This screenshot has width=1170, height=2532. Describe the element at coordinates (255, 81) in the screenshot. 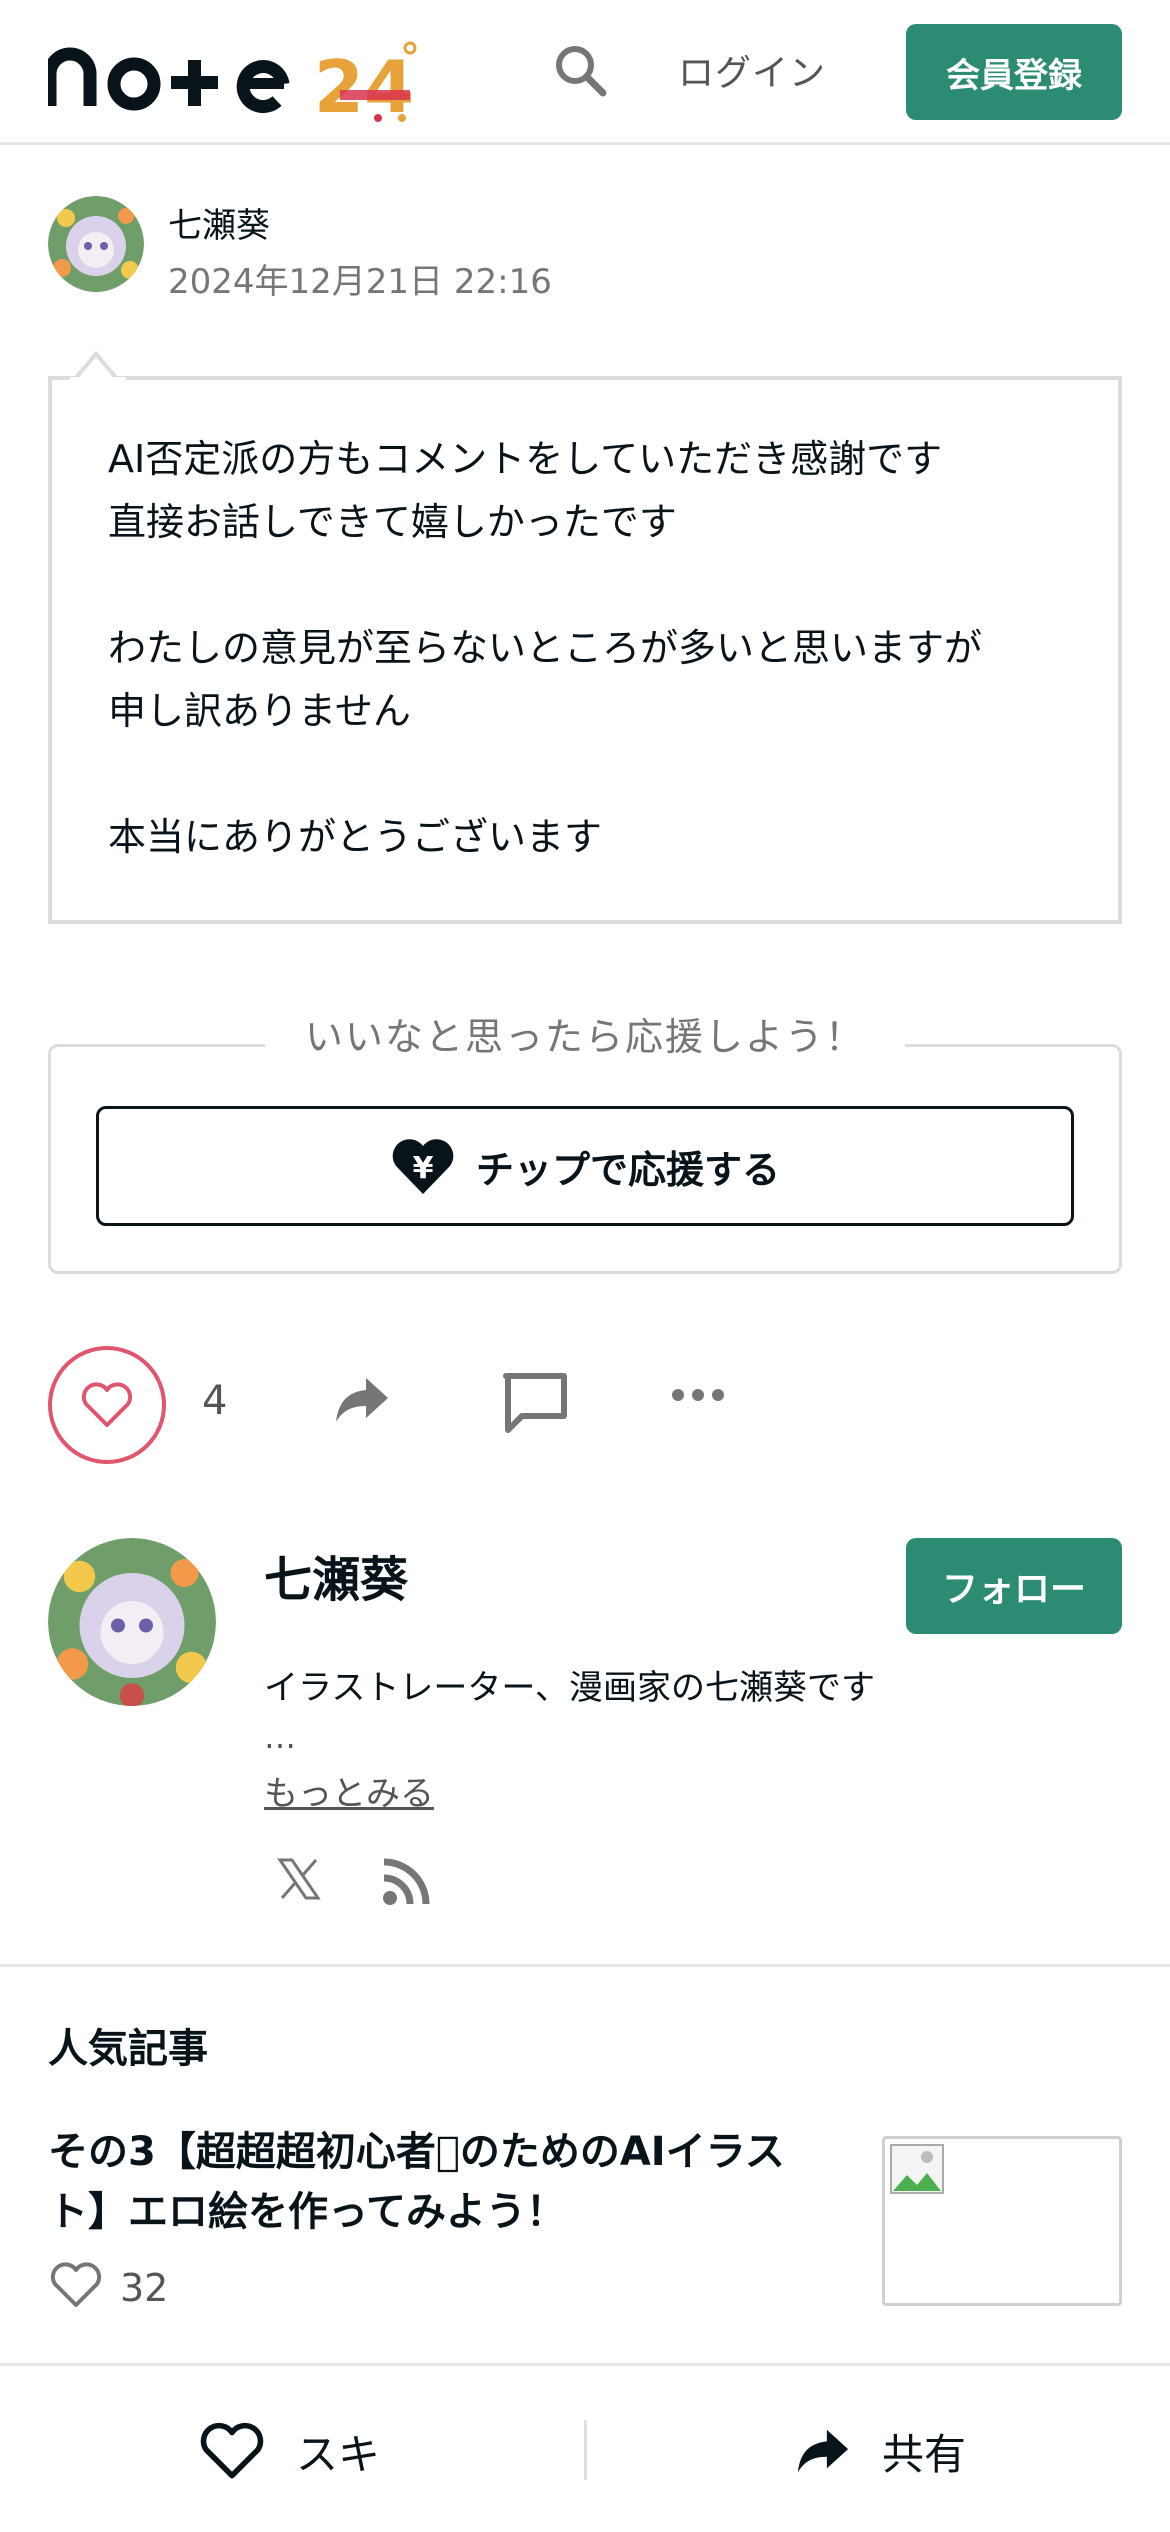

I see `note-logo: 24` at that location.